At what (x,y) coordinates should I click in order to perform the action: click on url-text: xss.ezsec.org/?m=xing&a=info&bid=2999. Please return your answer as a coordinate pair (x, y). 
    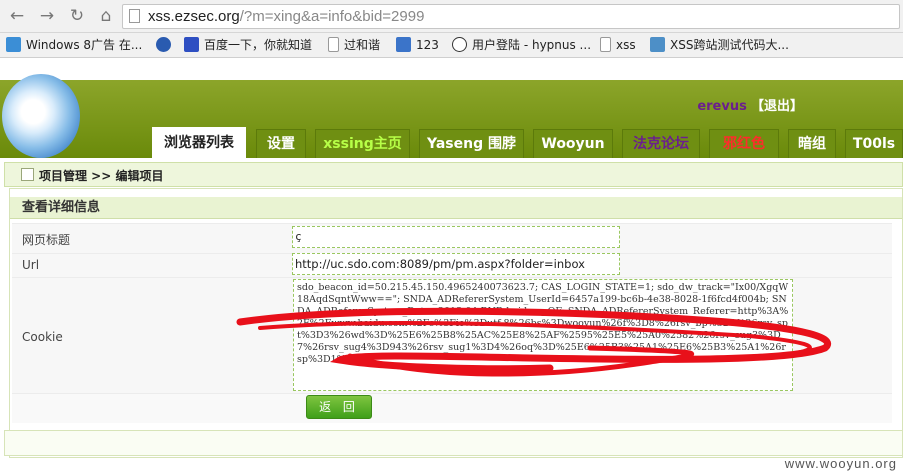
    Looking at the image, I should click on (286, 16).